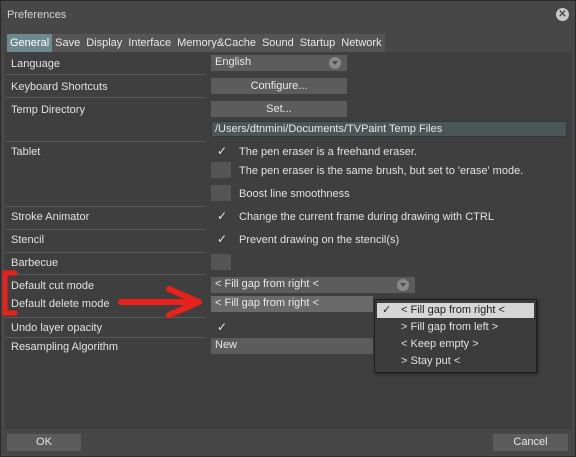  What do you see at coordinates (216, 43) in the screenshot?
I see `tab-memory-cache: Memory&Cache` at bounding box center [216, 43].